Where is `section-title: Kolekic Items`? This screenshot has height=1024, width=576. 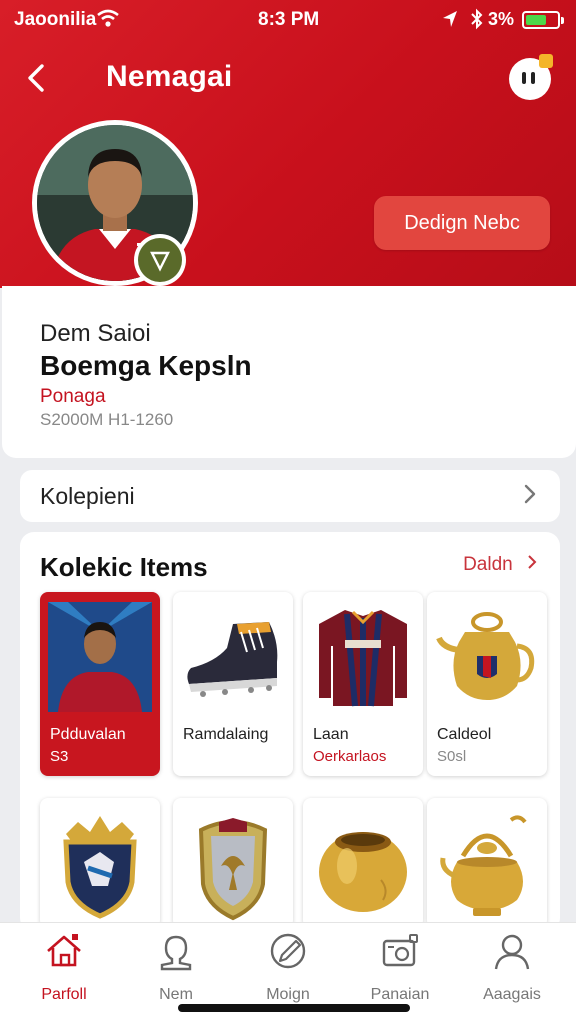 section-title: Kolekic Items is located at coordinates (124, 567).